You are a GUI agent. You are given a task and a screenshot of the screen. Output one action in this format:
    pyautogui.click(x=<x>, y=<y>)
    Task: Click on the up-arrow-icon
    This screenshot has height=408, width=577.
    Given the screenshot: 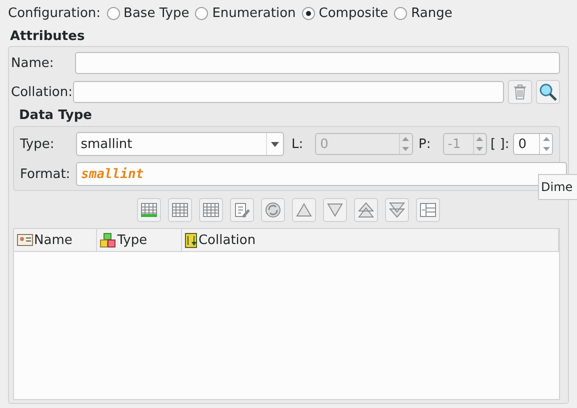 What is the action you would take?
    pyautogui.click(x=304, y=210)
    